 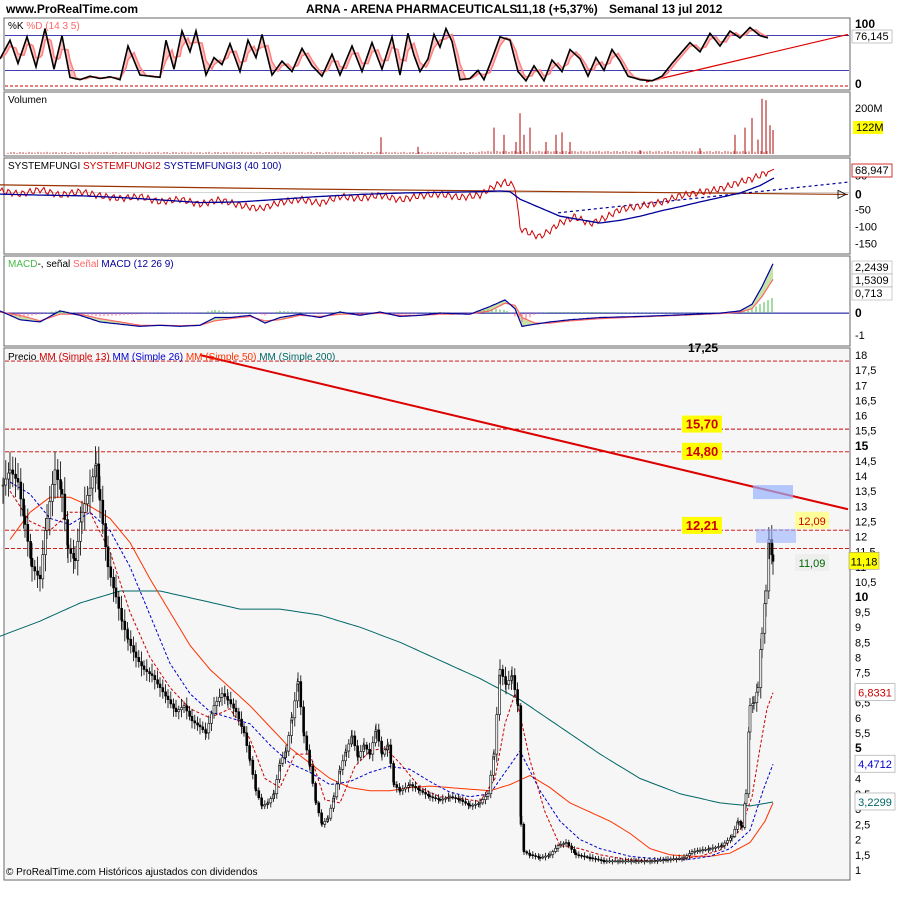 I want to click on legend-entry-0: MACD, so click(x=22, y=264).